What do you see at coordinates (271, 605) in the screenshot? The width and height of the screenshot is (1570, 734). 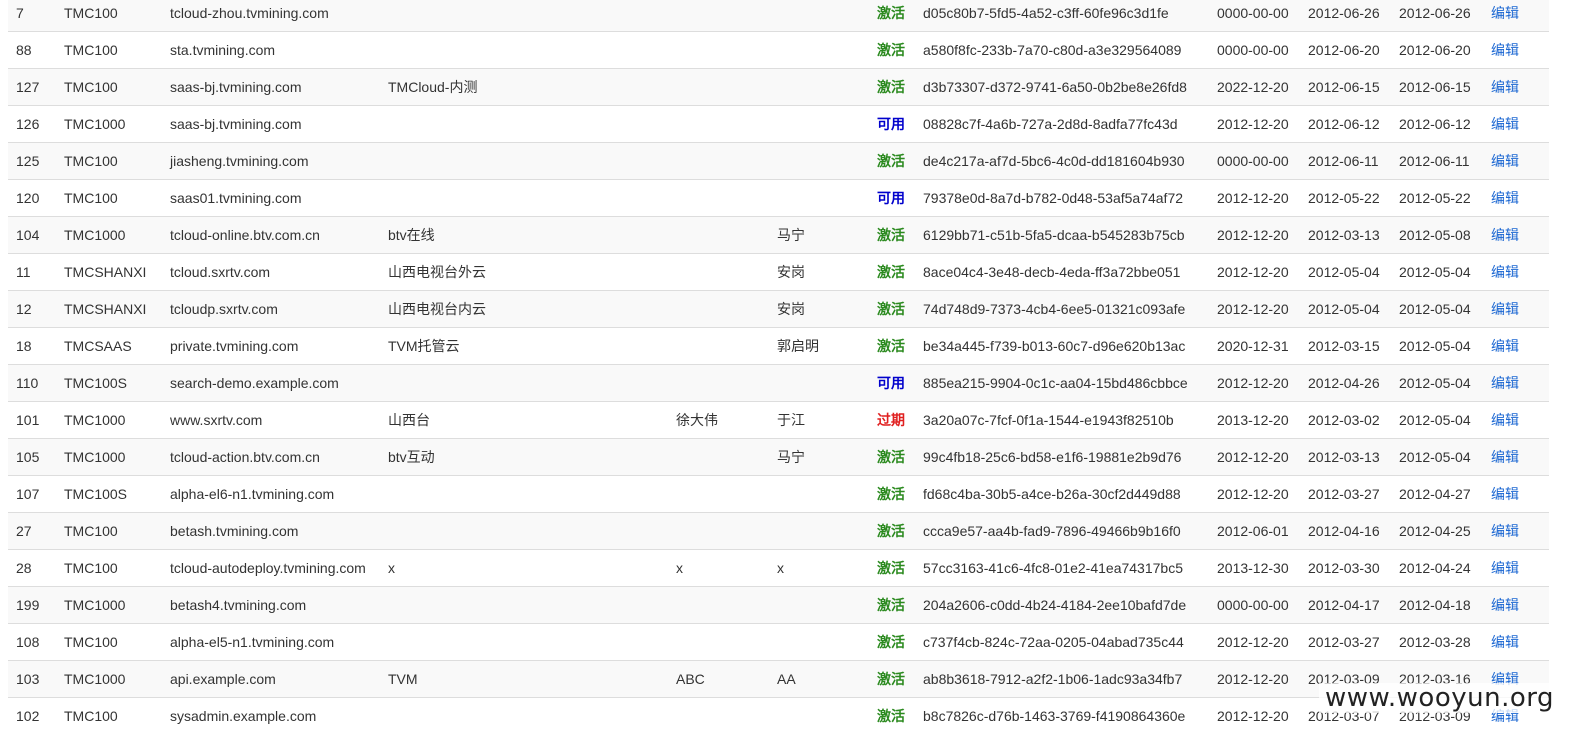 I see `cell-domain: betash4.tvmining.com` at bounding box center [271, 605].